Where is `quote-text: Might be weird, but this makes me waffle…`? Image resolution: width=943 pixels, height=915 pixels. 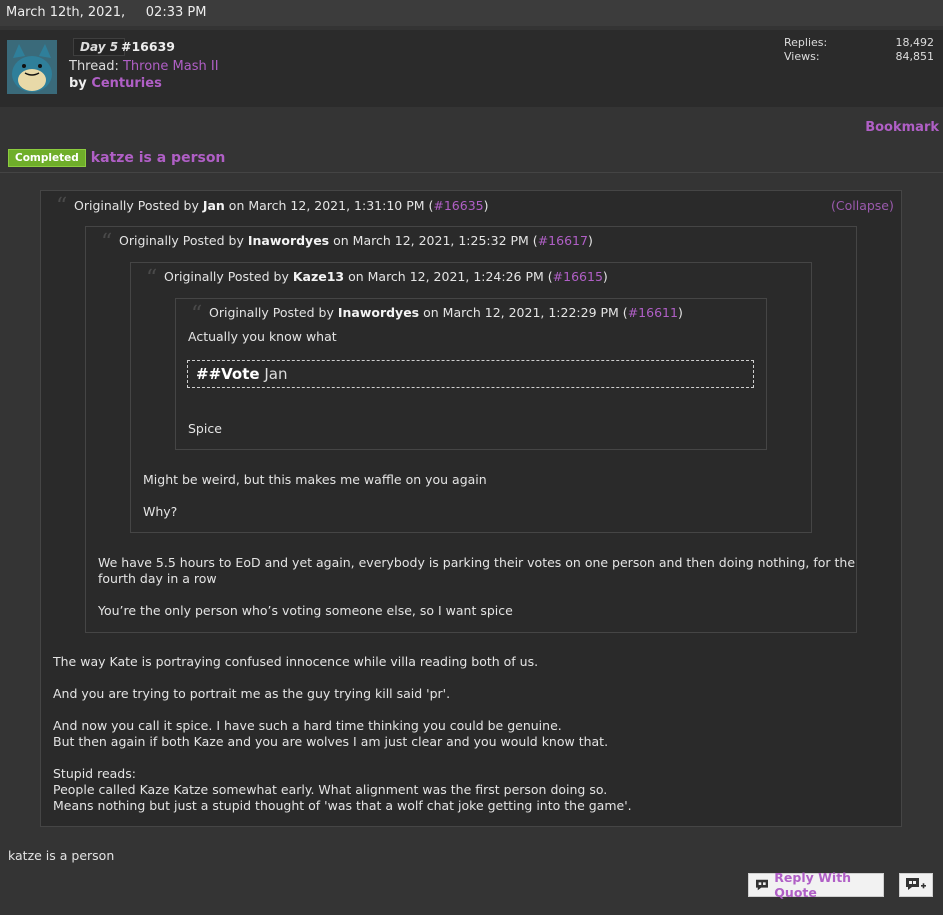 quote-text: Might be weird, but this makes me waffle… is located at coordinates (315, 479).